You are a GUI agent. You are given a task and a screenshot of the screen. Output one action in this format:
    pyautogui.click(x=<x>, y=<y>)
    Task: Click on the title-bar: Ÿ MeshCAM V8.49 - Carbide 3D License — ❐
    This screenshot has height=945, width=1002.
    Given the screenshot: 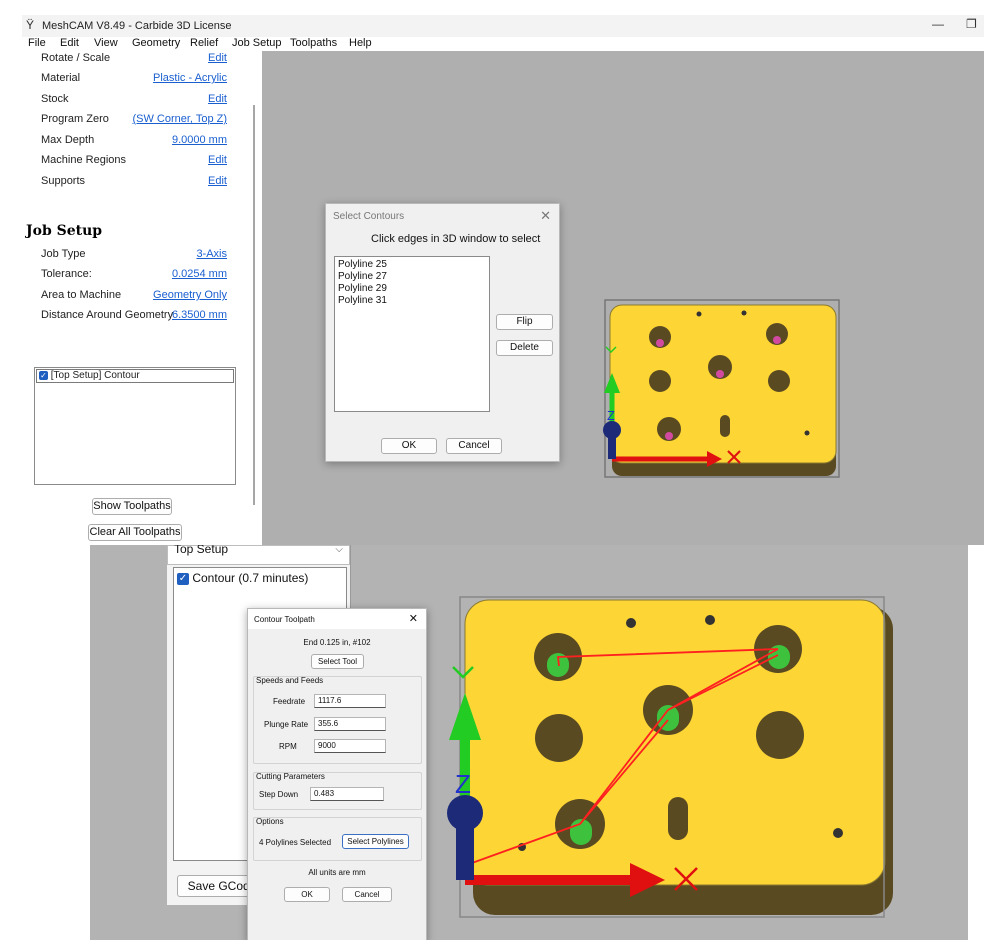 What is the action you would take?
    pyautogui.click(x=503, y=26)
    